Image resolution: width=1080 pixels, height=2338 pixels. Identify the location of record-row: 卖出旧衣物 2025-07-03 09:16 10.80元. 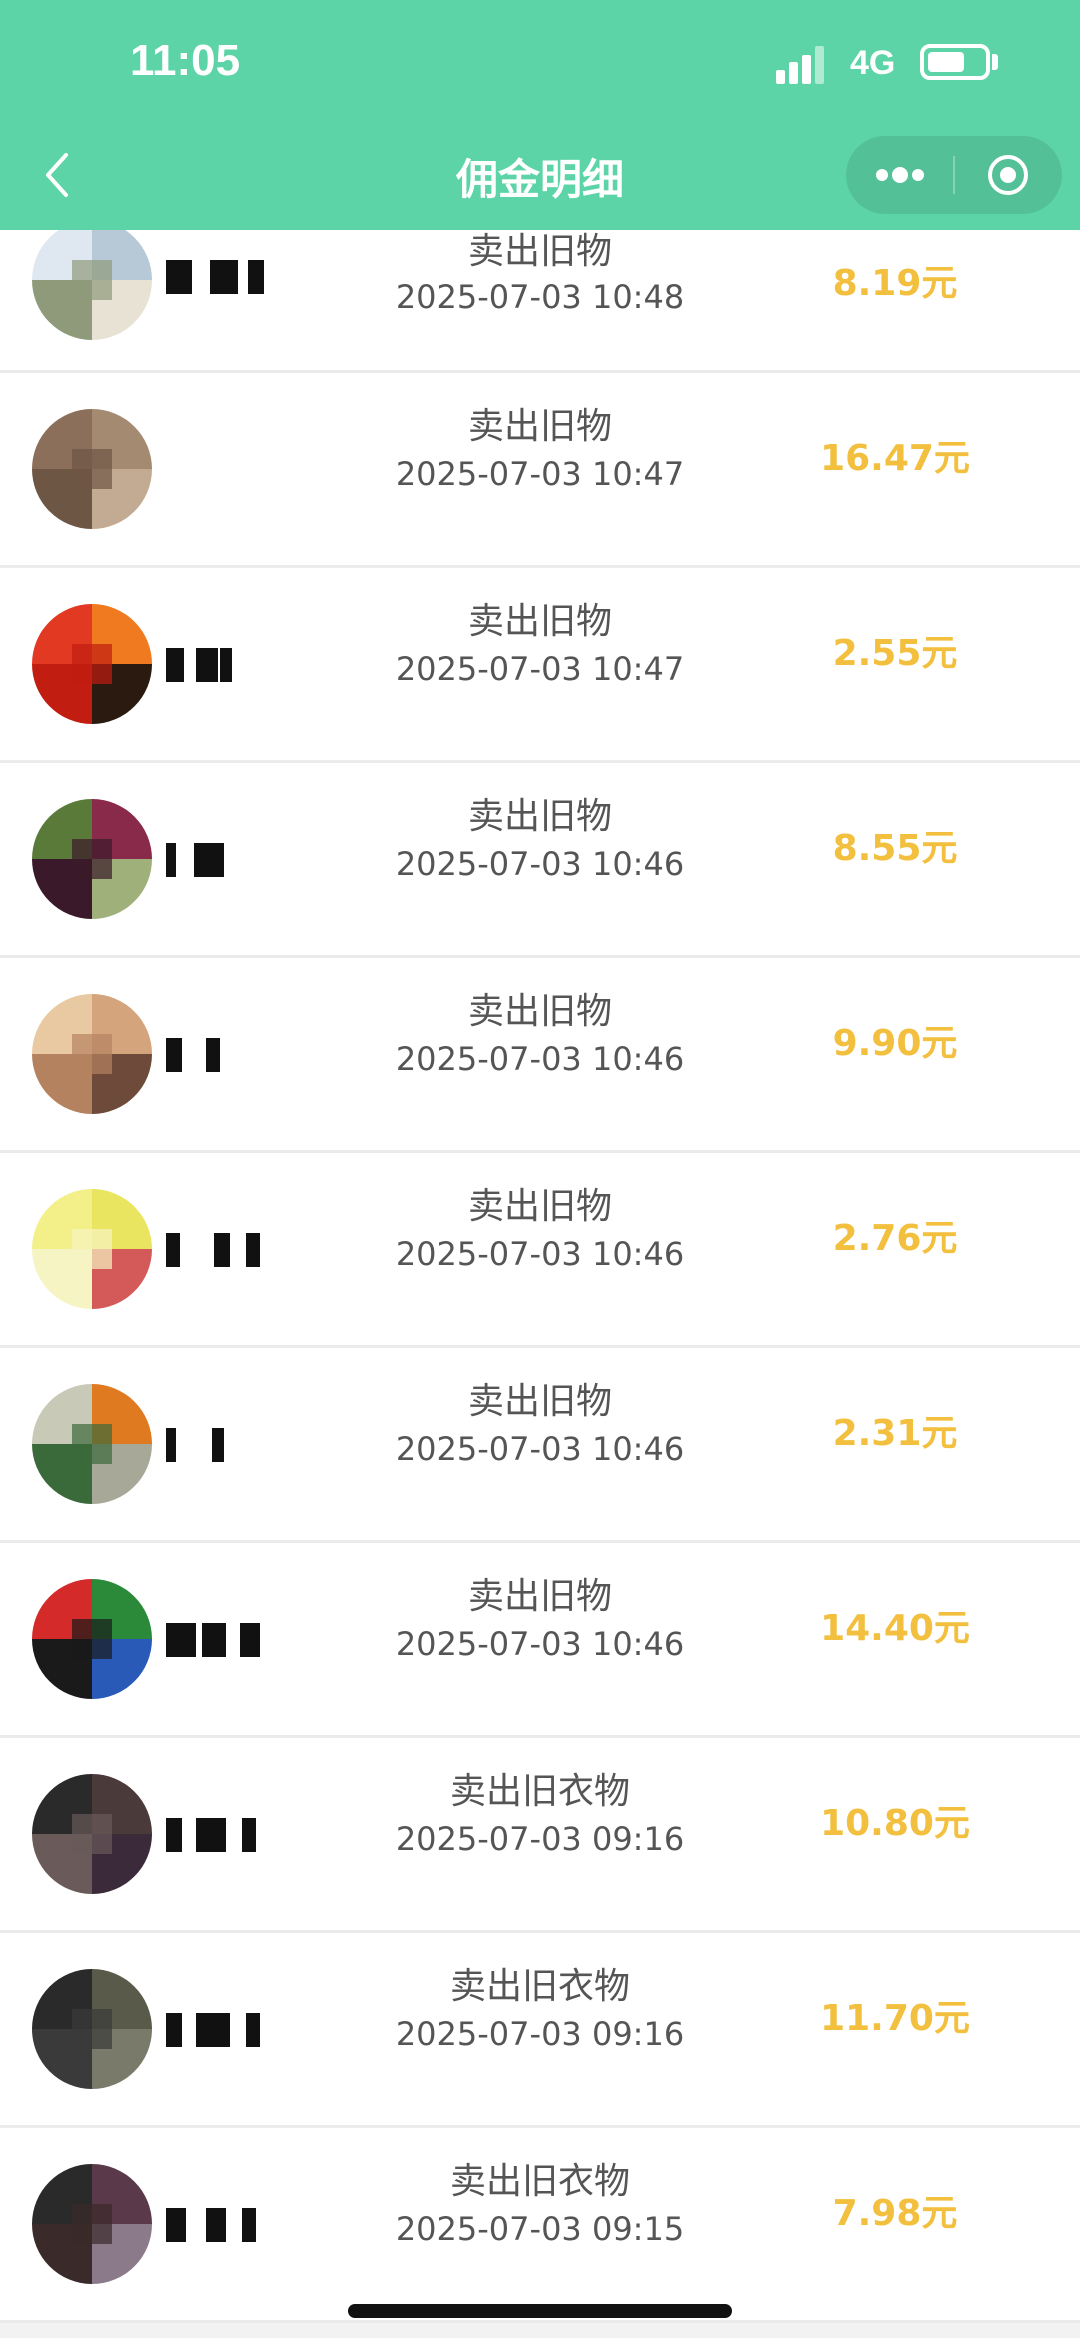
(540, 1835).